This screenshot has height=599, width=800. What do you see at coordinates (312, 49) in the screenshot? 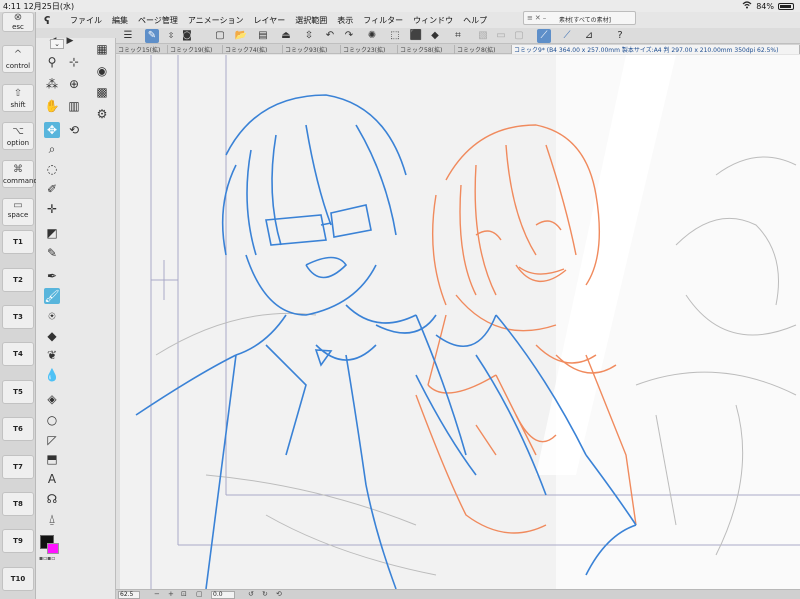
I see `tab-comic93: コミック93(拡)` at bounding box center [312, 49].